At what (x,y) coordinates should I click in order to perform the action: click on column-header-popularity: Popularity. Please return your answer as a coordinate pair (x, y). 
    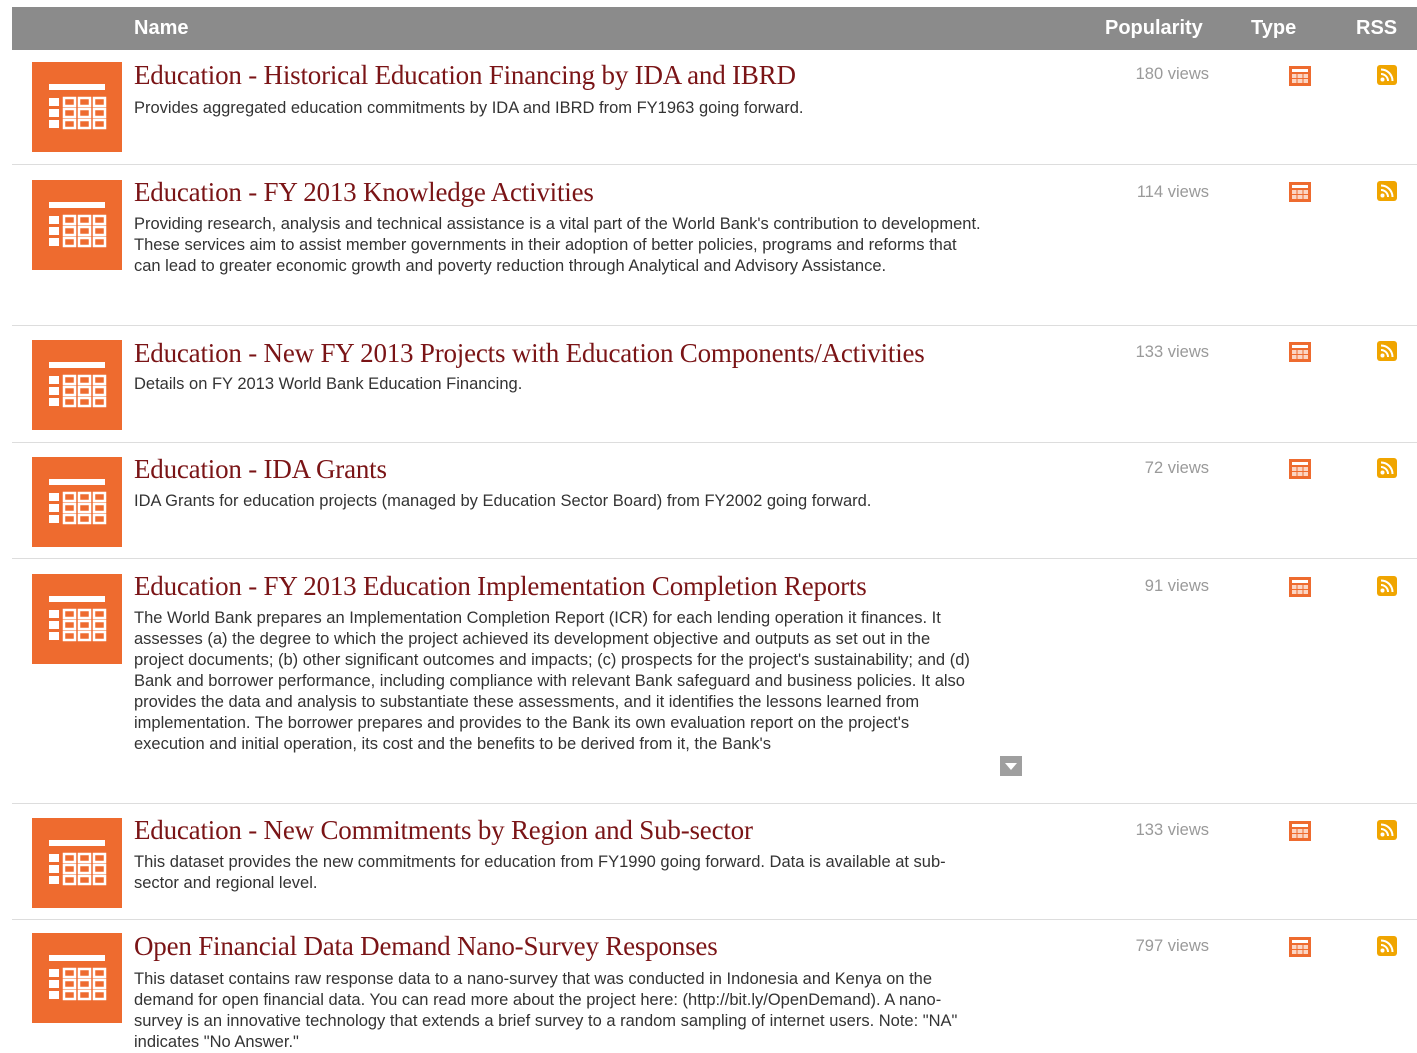
    Looking at the image, I should click on (1154, 28).